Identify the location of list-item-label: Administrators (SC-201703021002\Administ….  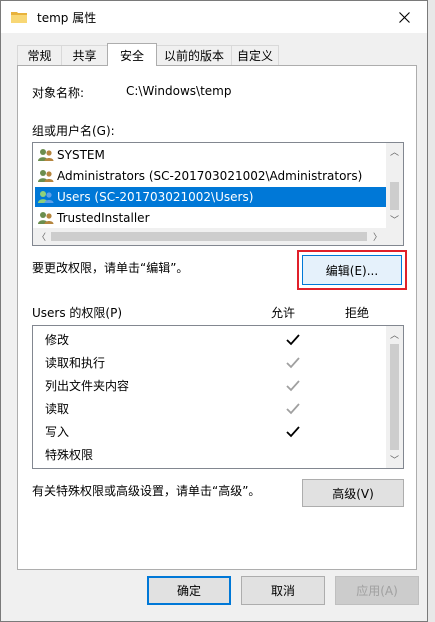
(210, 176).